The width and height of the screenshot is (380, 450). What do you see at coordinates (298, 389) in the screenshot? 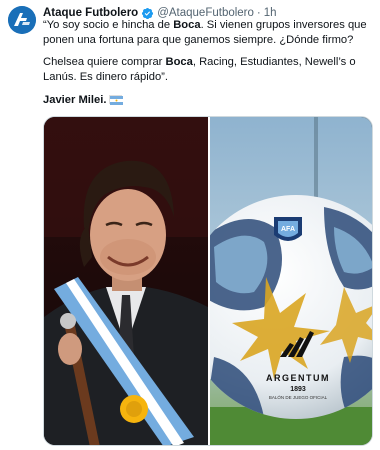
I see `ball-text-year: 1893` at bounding box center [298, 389].